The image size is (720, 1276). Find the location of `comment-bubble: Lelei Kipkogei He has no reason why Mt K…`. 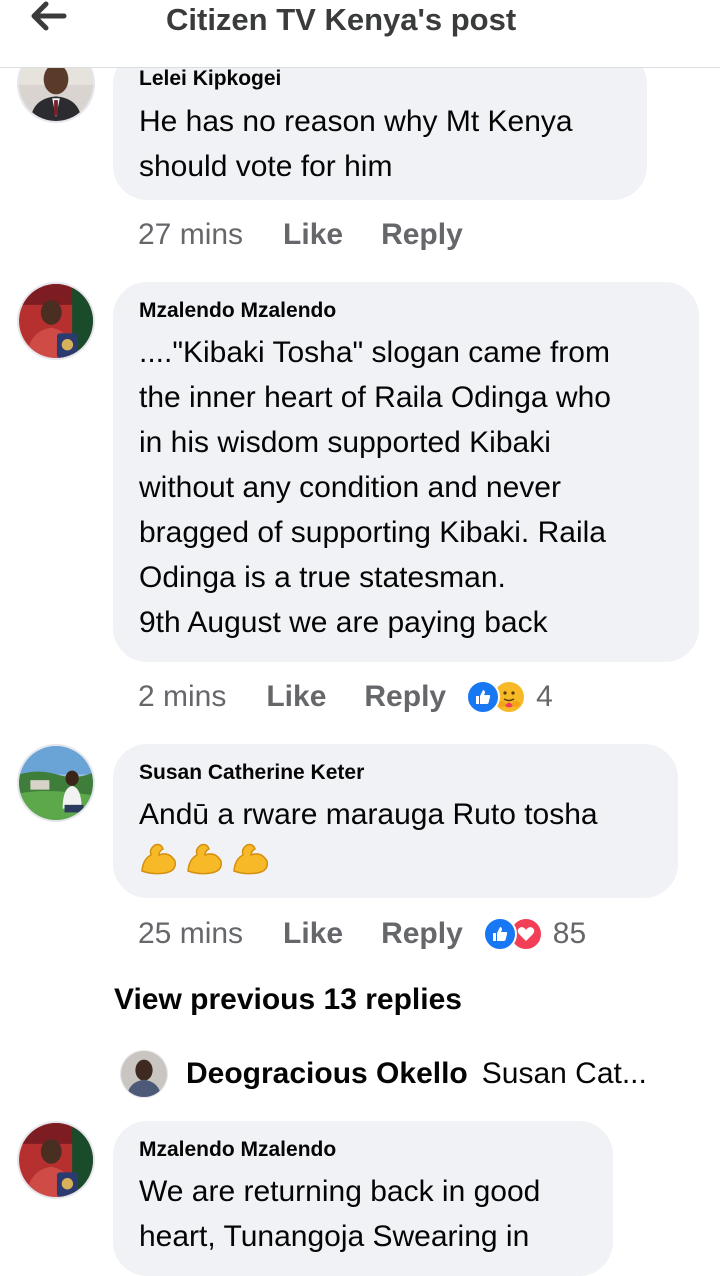

comment-bubble: Lelei Kipkogei He has no reason why Mt K… is located at coordinates (380, 125).